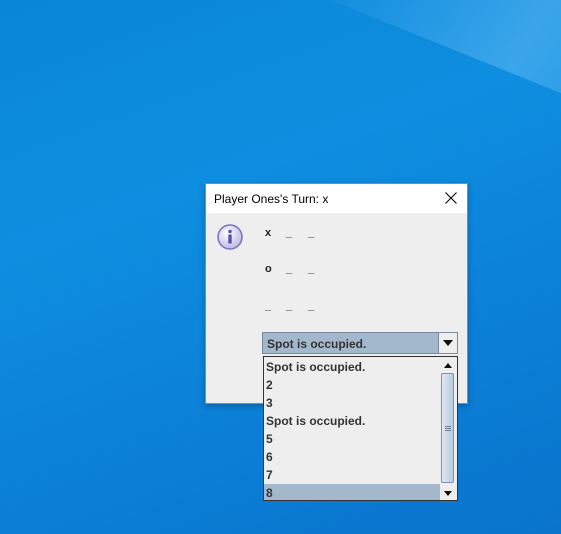 The width and height of the screenshot is (561, 534). I want to click on title-bar: Player Ones's Turn: x, so click(336, 198).